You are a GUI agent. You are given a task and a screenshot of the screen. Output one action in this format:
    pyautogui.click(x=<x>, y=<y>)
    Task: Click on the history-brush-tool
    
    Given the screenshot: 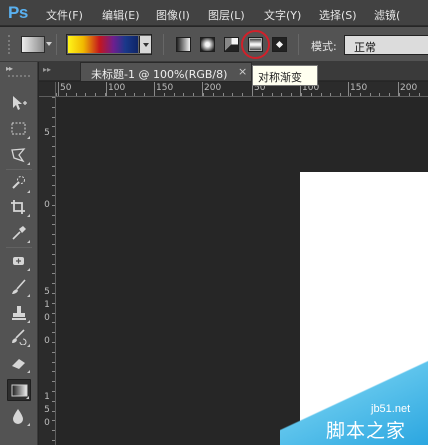 What is the action you would take?
    pyautogui.click(x=19, y=337)
    